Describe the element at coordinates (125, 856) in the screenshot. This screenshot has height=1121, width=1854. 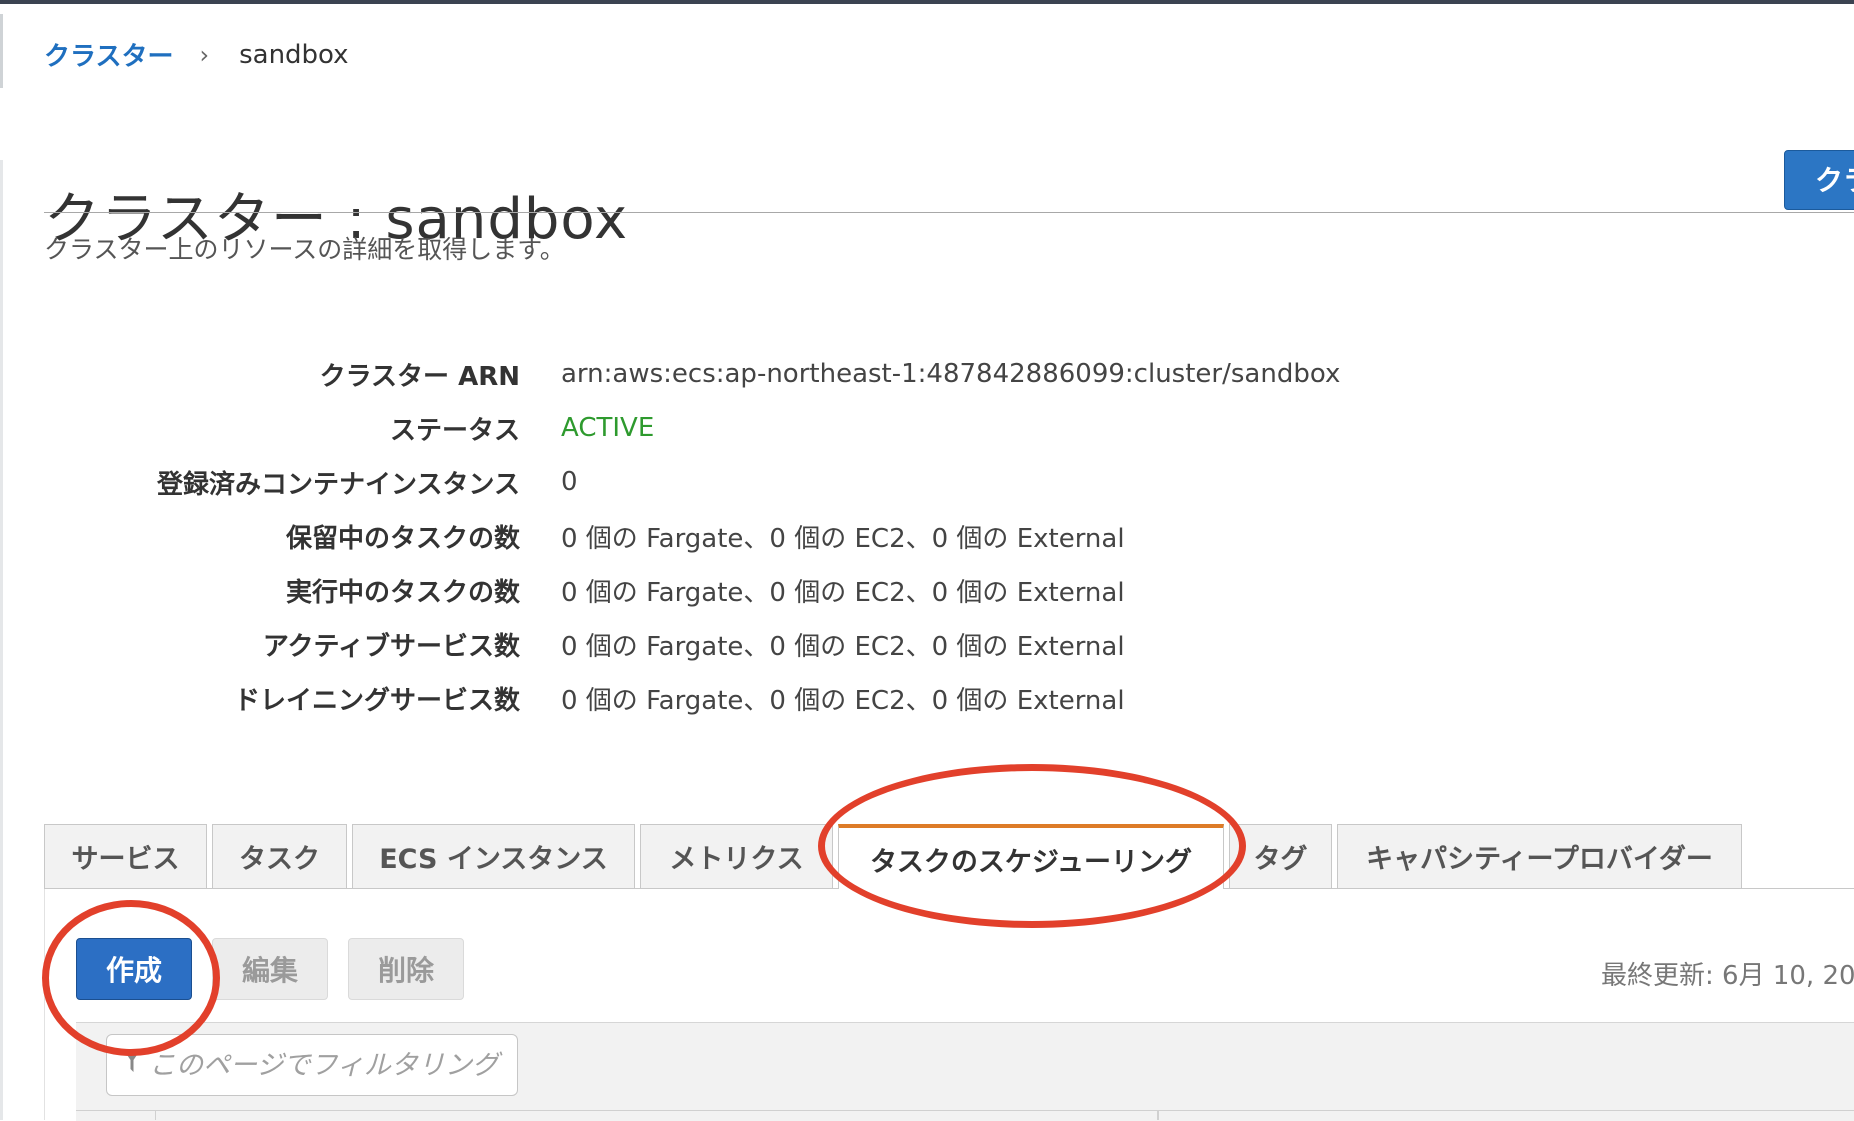
I see `tab-services: サービス` at that location.